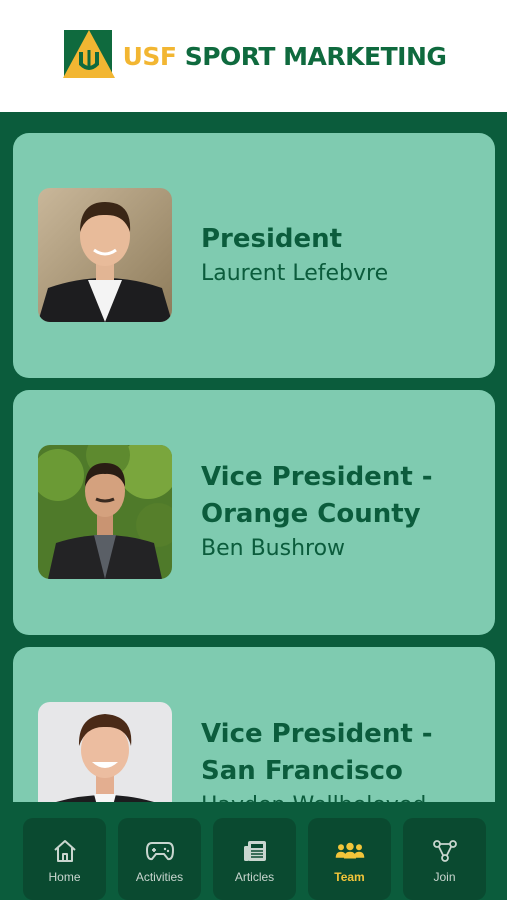 The width and height of the screenshot is (507, 900). I want to click on tab-join: Join, so click(444, 859).